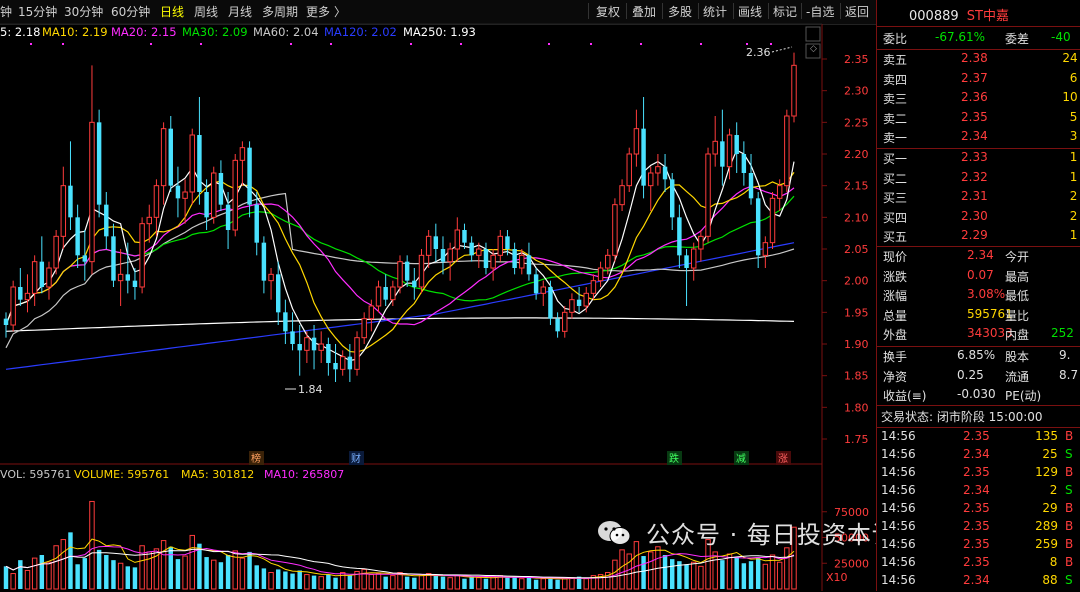 Image resolution: width=1080 pixels, height=592 pixels. I want to click on bid-row: 买五 2.29 1, so click(978, 237).